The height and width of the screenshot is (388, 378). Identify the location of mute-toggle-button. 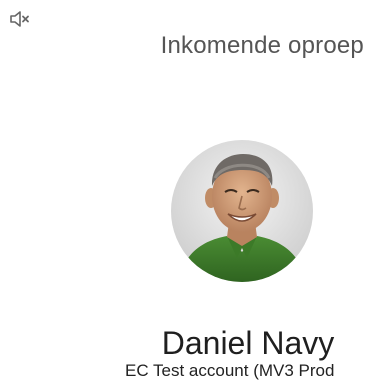
(21, 19).